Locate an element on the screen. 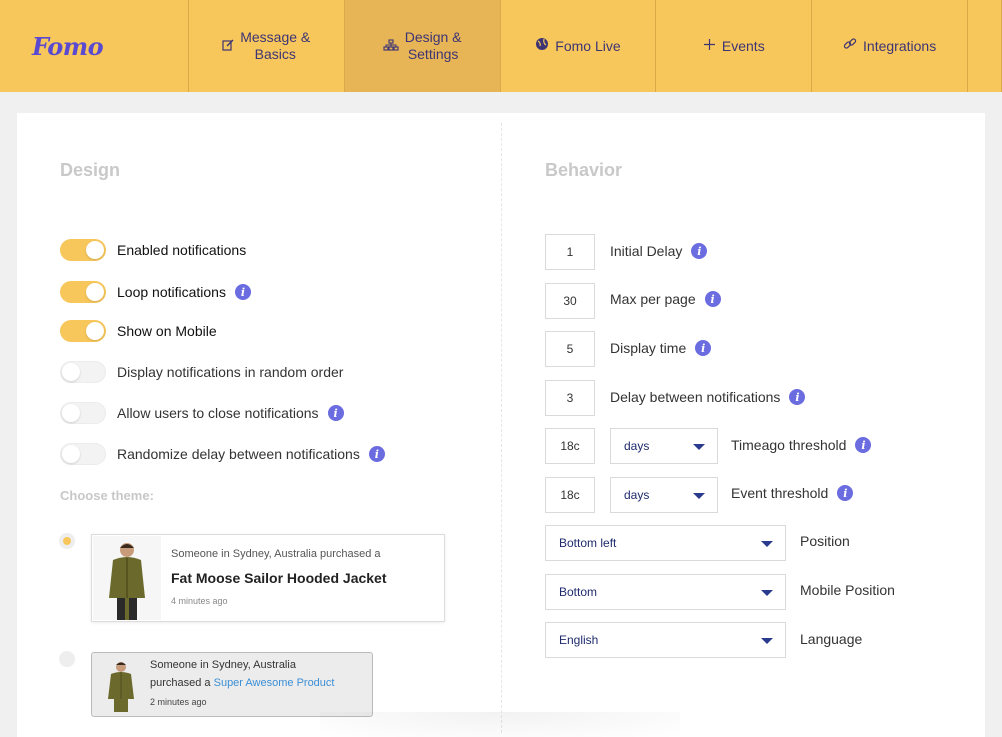 The image size is (1002, 737). initial-delay-label: Initial Delay i is located at coordinates (659, 251).